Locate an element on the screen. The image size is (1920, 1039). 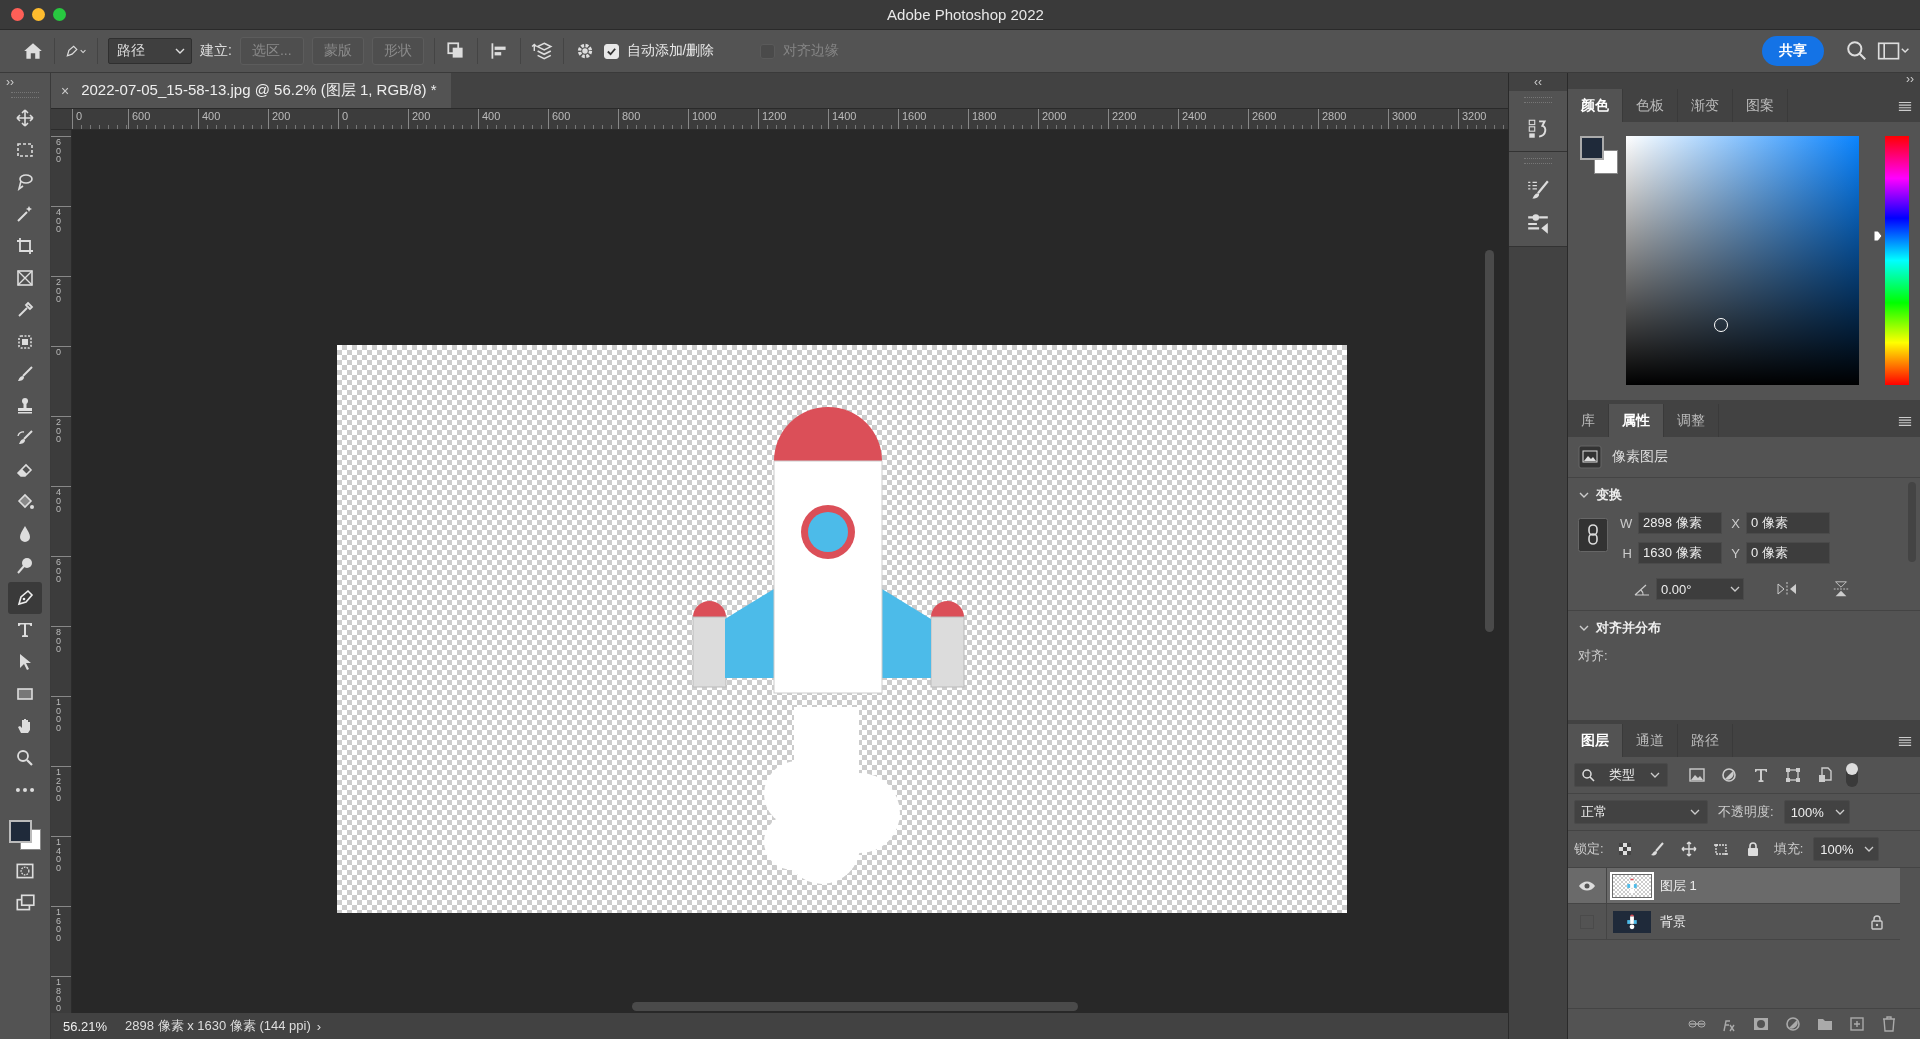
lock-move-icon is located at coordinates (1688, 849).